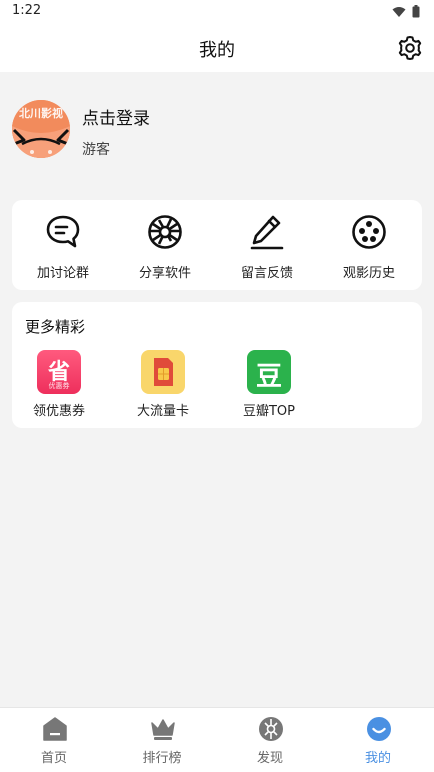 This screenshot has width=434, height=772. Describe the element at coordinates (96, 150) in the screenshot. I see `user-role: 游客` at that location.